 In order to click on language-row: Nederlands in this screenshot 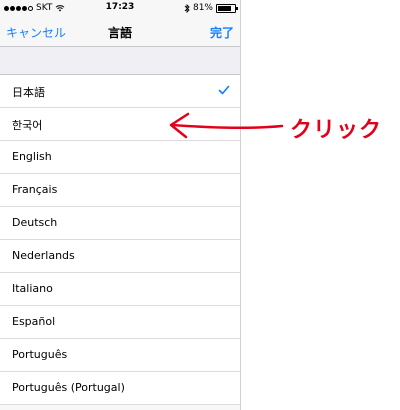, I will do `click(120, 256)`.